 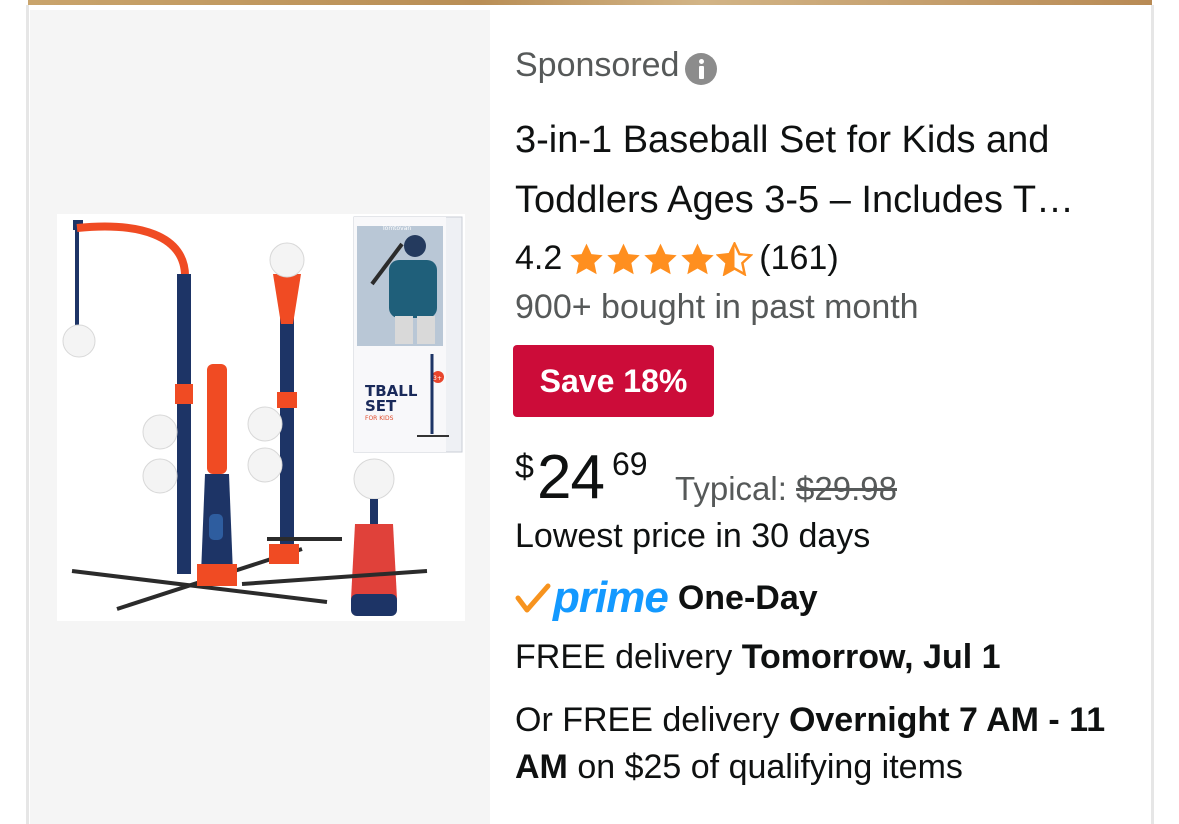 What do you see at coordinates (524, 467) in the screenshot?
I see `price-symbol: $` at bounding box center [524, 467].